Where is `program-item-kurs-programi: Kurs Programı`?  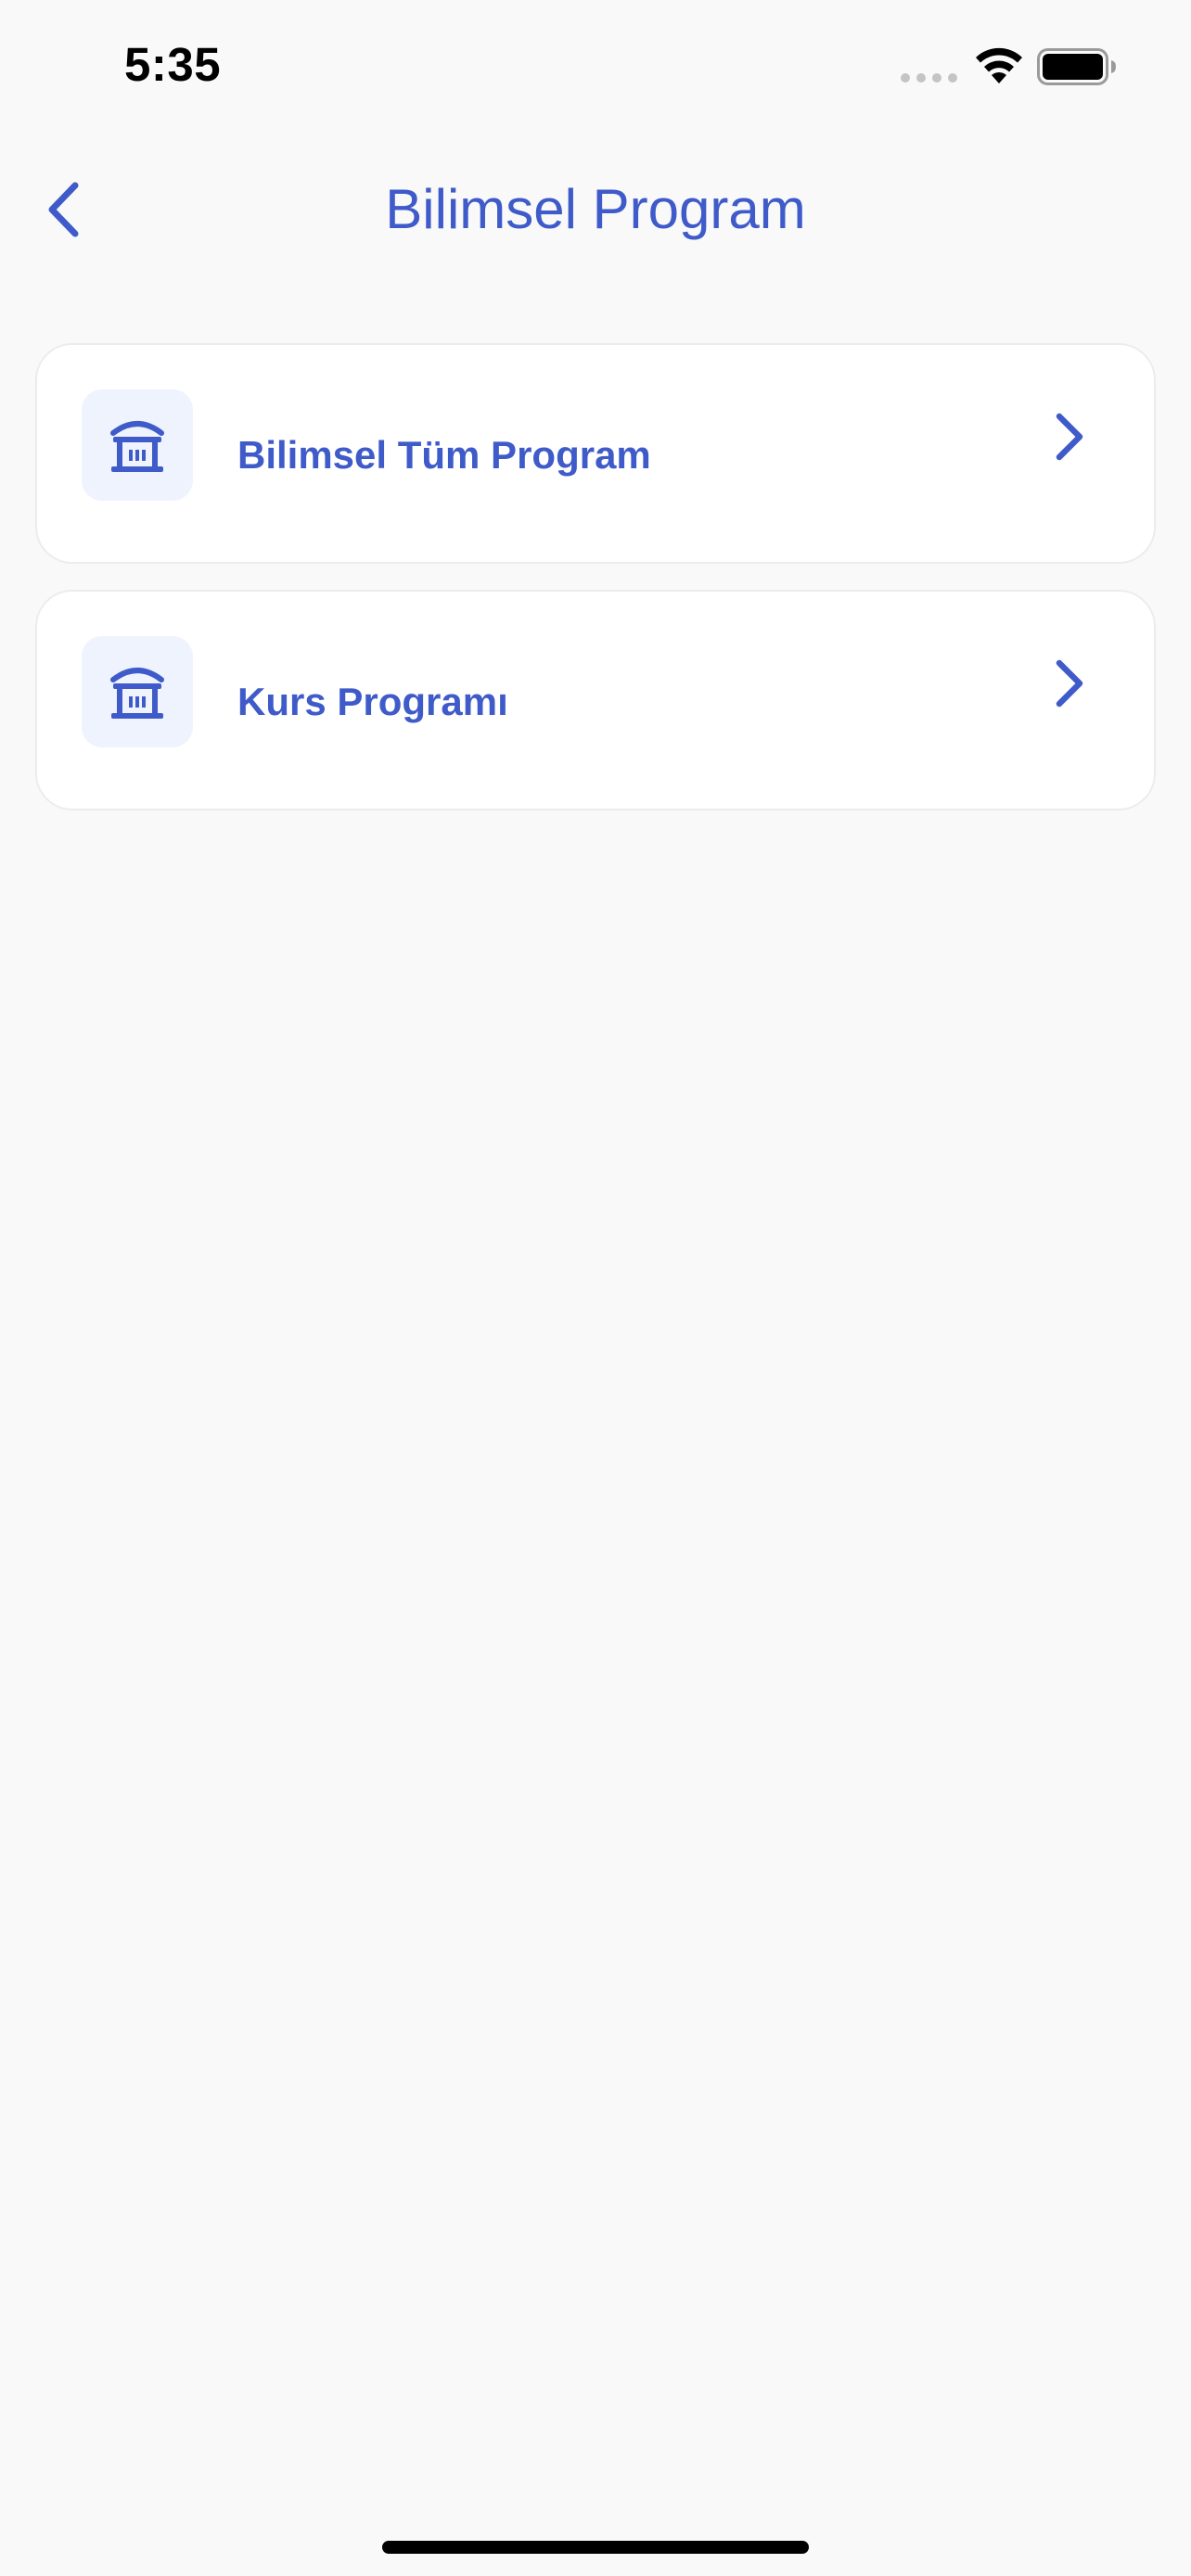 program-item-kurs-programi: Kurs Programı is located at coordinates (595, 700).